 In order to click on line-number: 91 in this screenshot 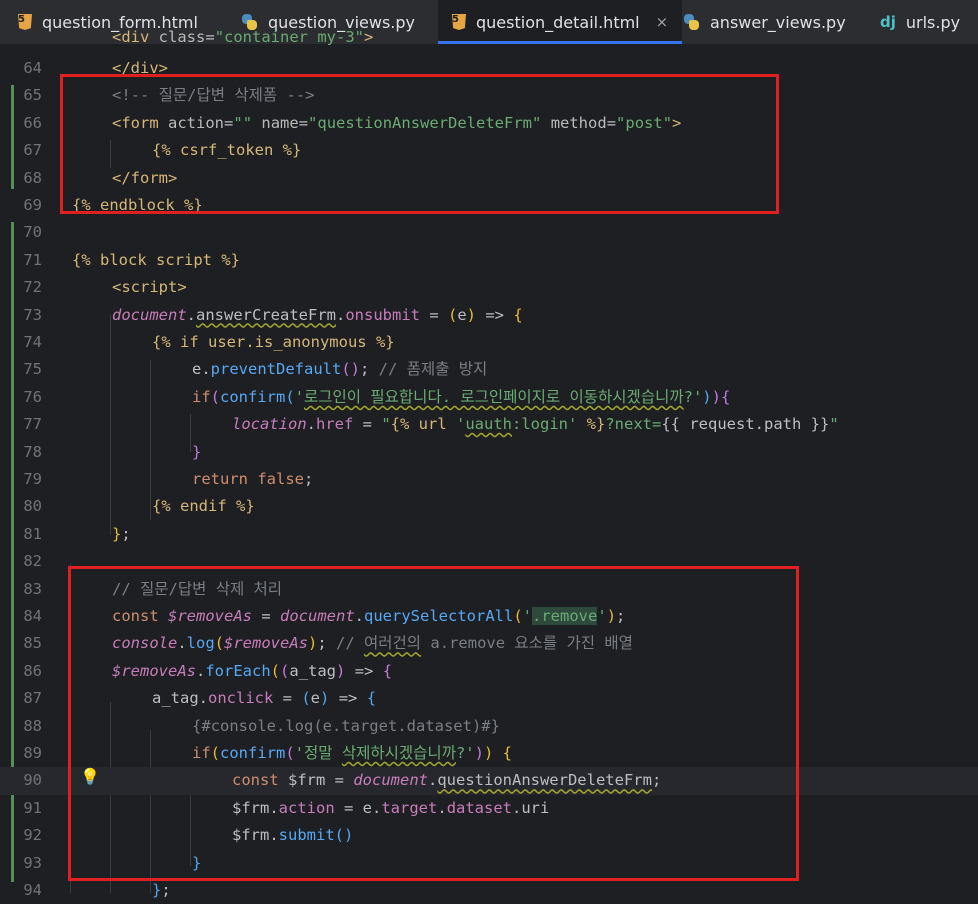, I will do `click(32, 807)`.